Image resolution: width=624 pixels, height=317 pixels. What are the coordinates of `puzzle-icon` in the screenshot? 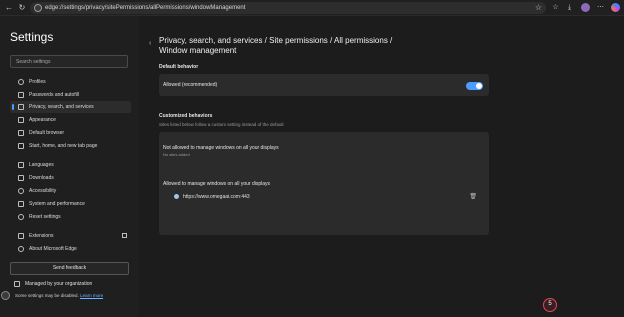 It's located at (21, 236).